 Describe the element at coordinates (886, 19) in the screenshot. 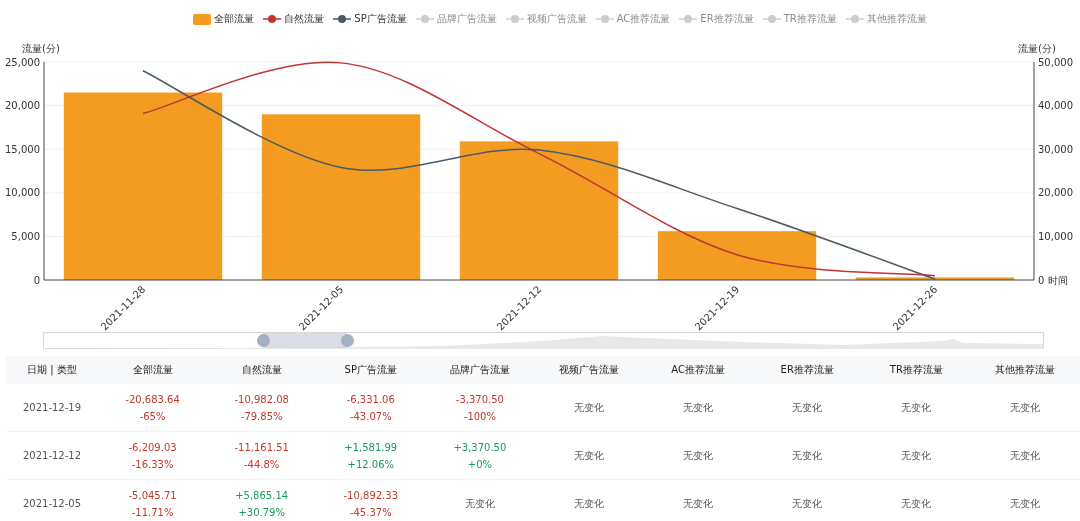

I see `legend-item: 其他推荐流量` at that location.